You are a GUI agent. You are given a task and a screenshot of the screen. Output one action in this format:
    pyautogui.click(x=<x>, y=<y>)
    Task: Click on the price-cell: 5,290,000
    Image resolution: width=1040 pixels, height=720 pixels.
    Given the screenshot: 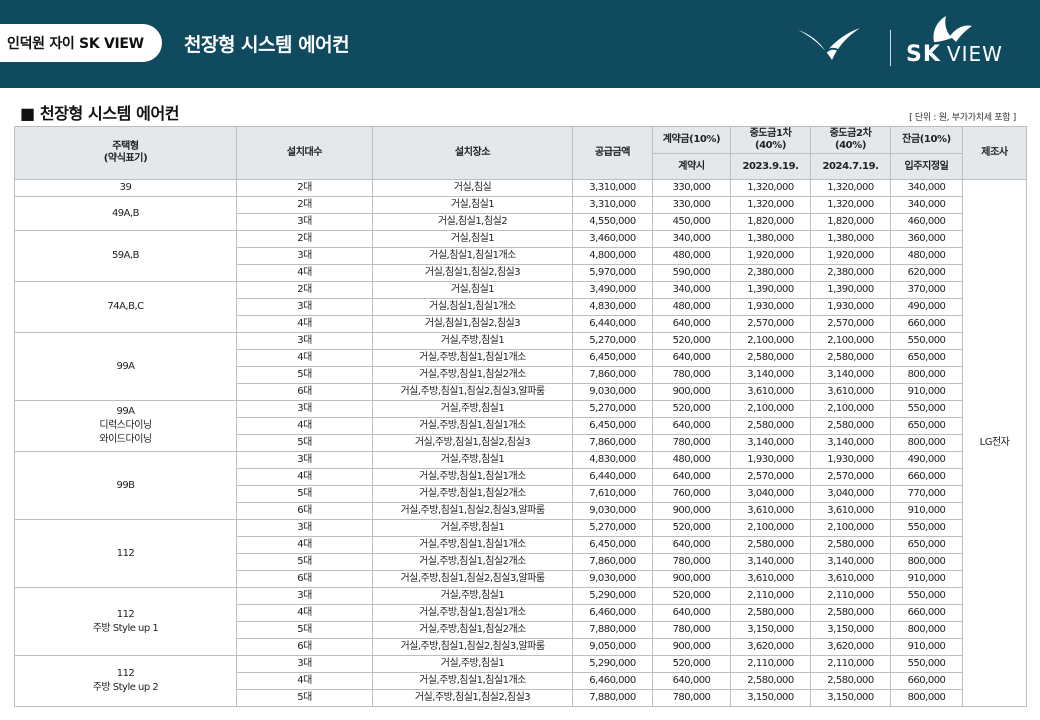 What is the action you would take?
    pyautogui.click(x=612, y=596)
    